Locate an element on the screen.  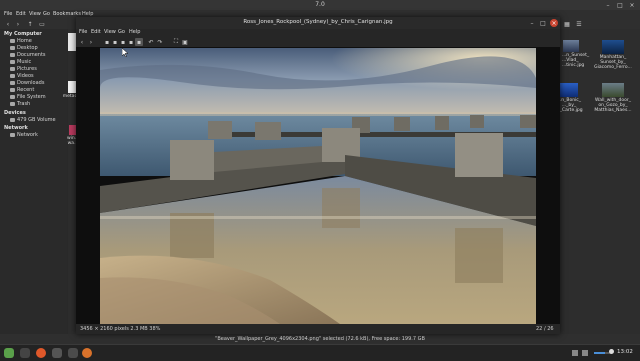
sidebar-item-trash: Trash is located at coordinates (20, 104).